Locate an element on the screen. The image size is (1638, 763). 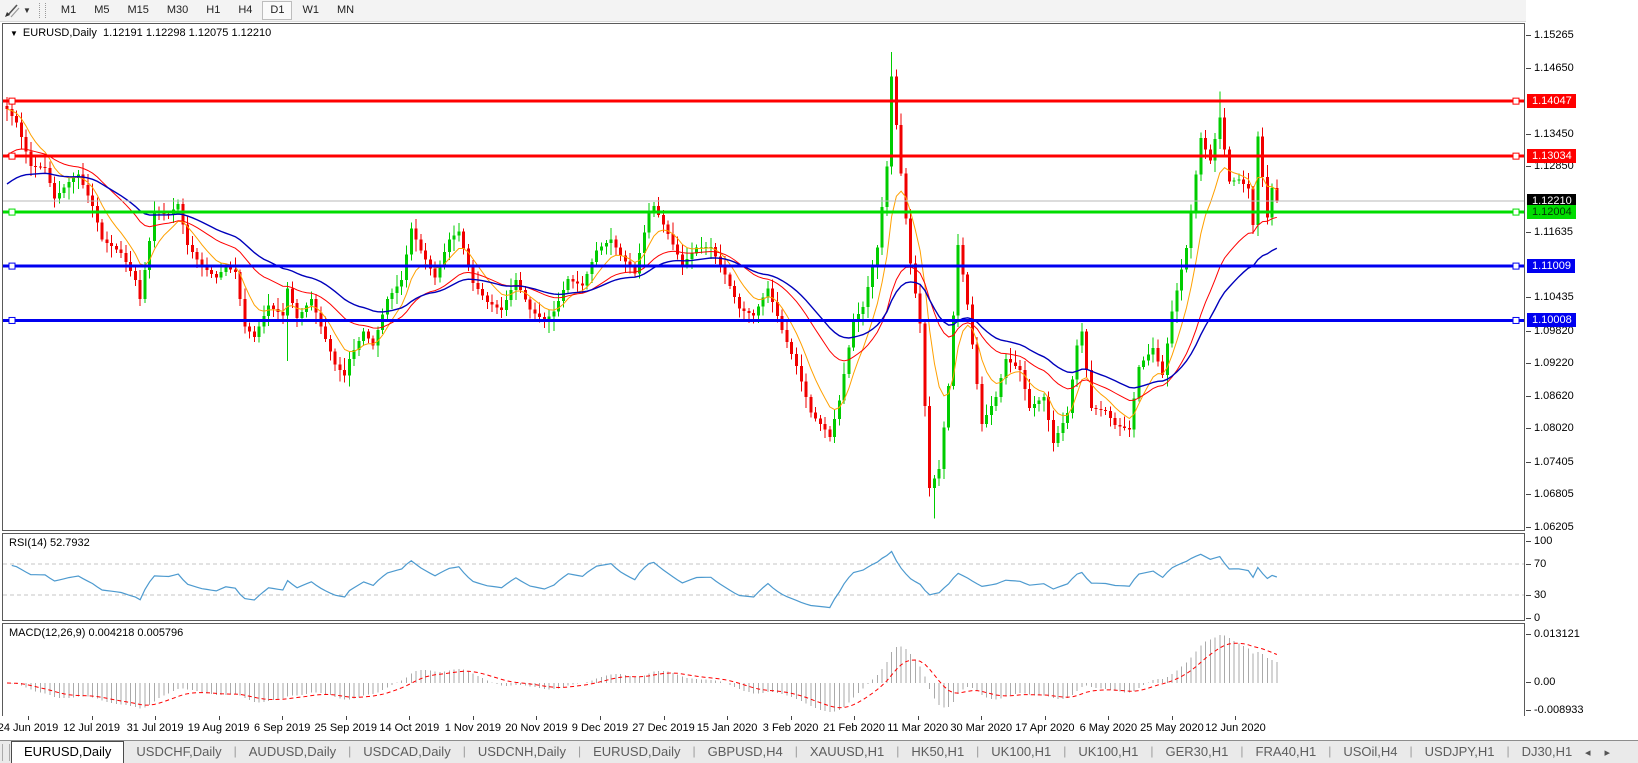
rsi-tick-label: 70 is located at coordinates (1540, 564).